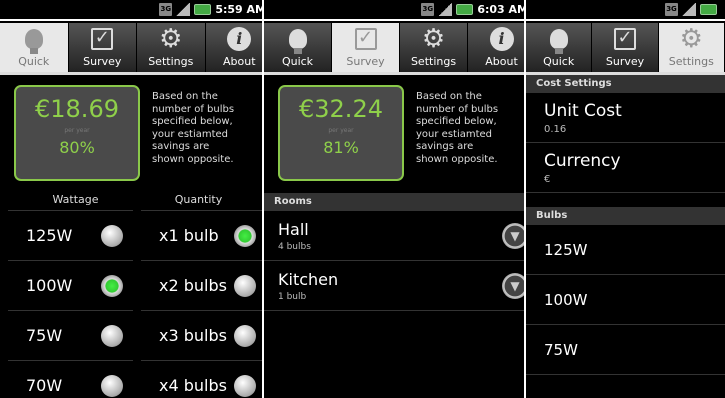 Image resolution: width=725 pixels, height=398 pixels. I want to click on tab-bar: Quick ✓ Survey ⚙ Settings, so click(625, 49).